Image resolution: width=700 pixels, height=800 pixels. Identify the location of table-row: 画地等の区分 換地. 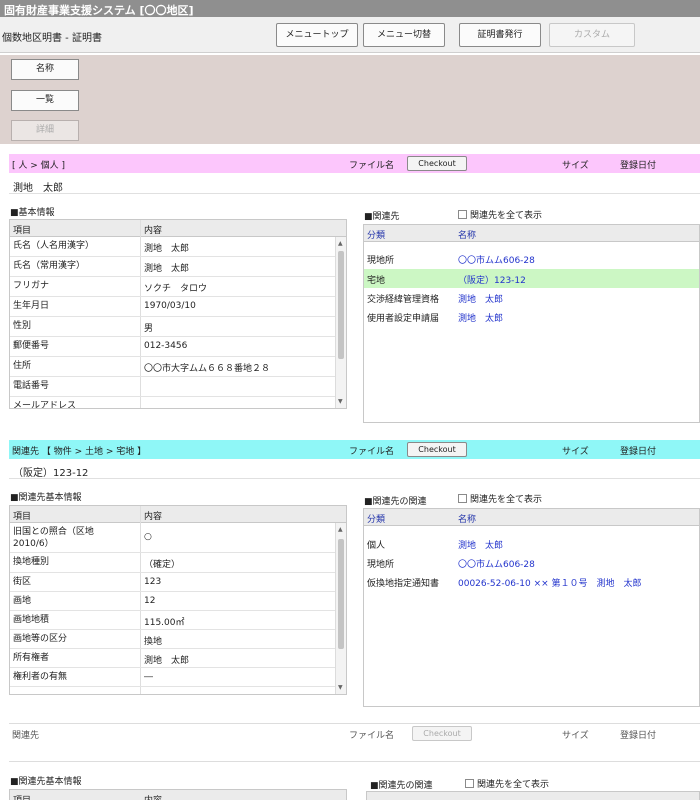
(173, 639).